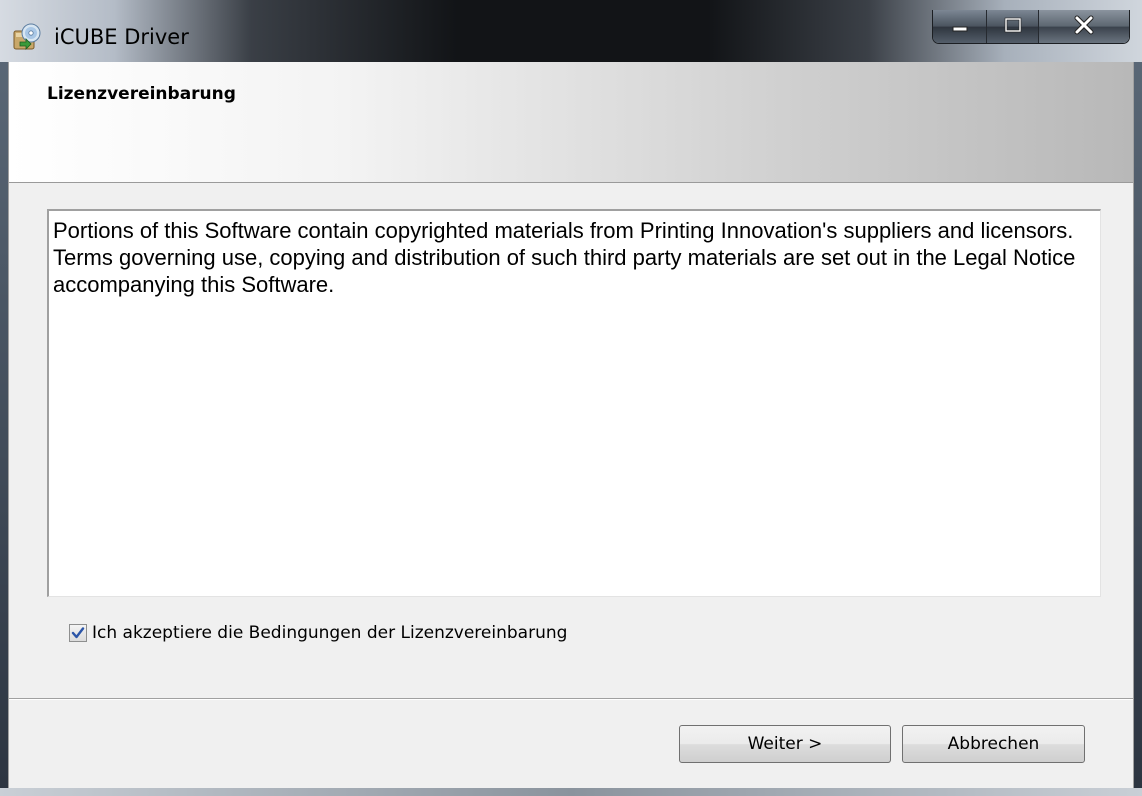 Image resolution: width=1142 pixels, height=796 pixels. I want to click on close-icon, so click(1084, 27).